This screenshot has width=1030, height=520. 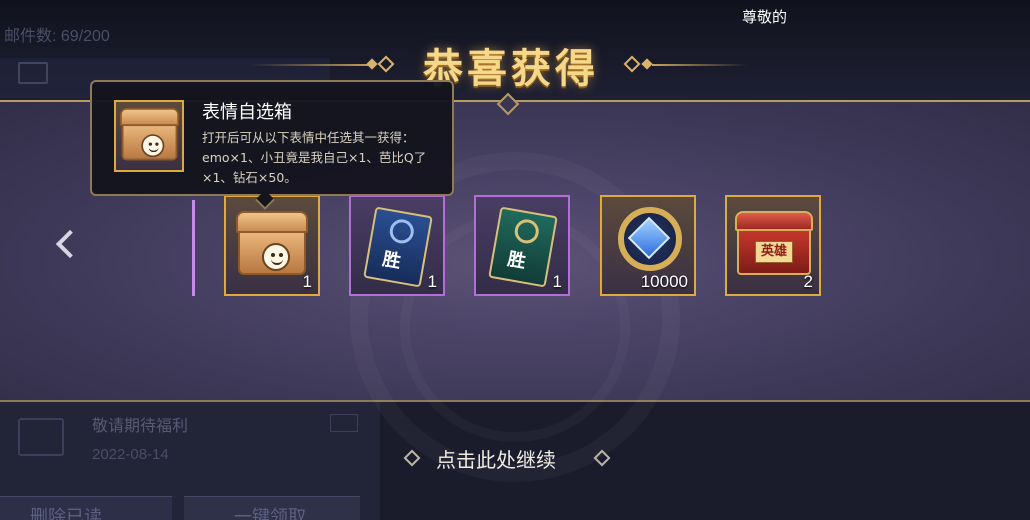 What do you see at coordinates (247, 112) in the screenshot?
I see `tooltip-title: 表情自选箱` at bounding box center [247, 112].